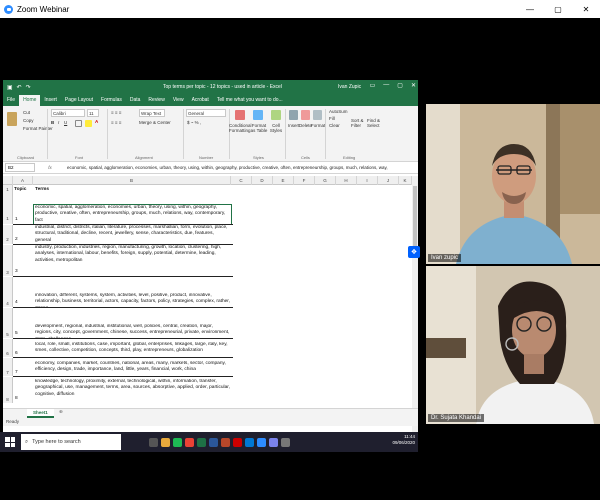  I want to click on tab-home: Home, so click(30, 100).